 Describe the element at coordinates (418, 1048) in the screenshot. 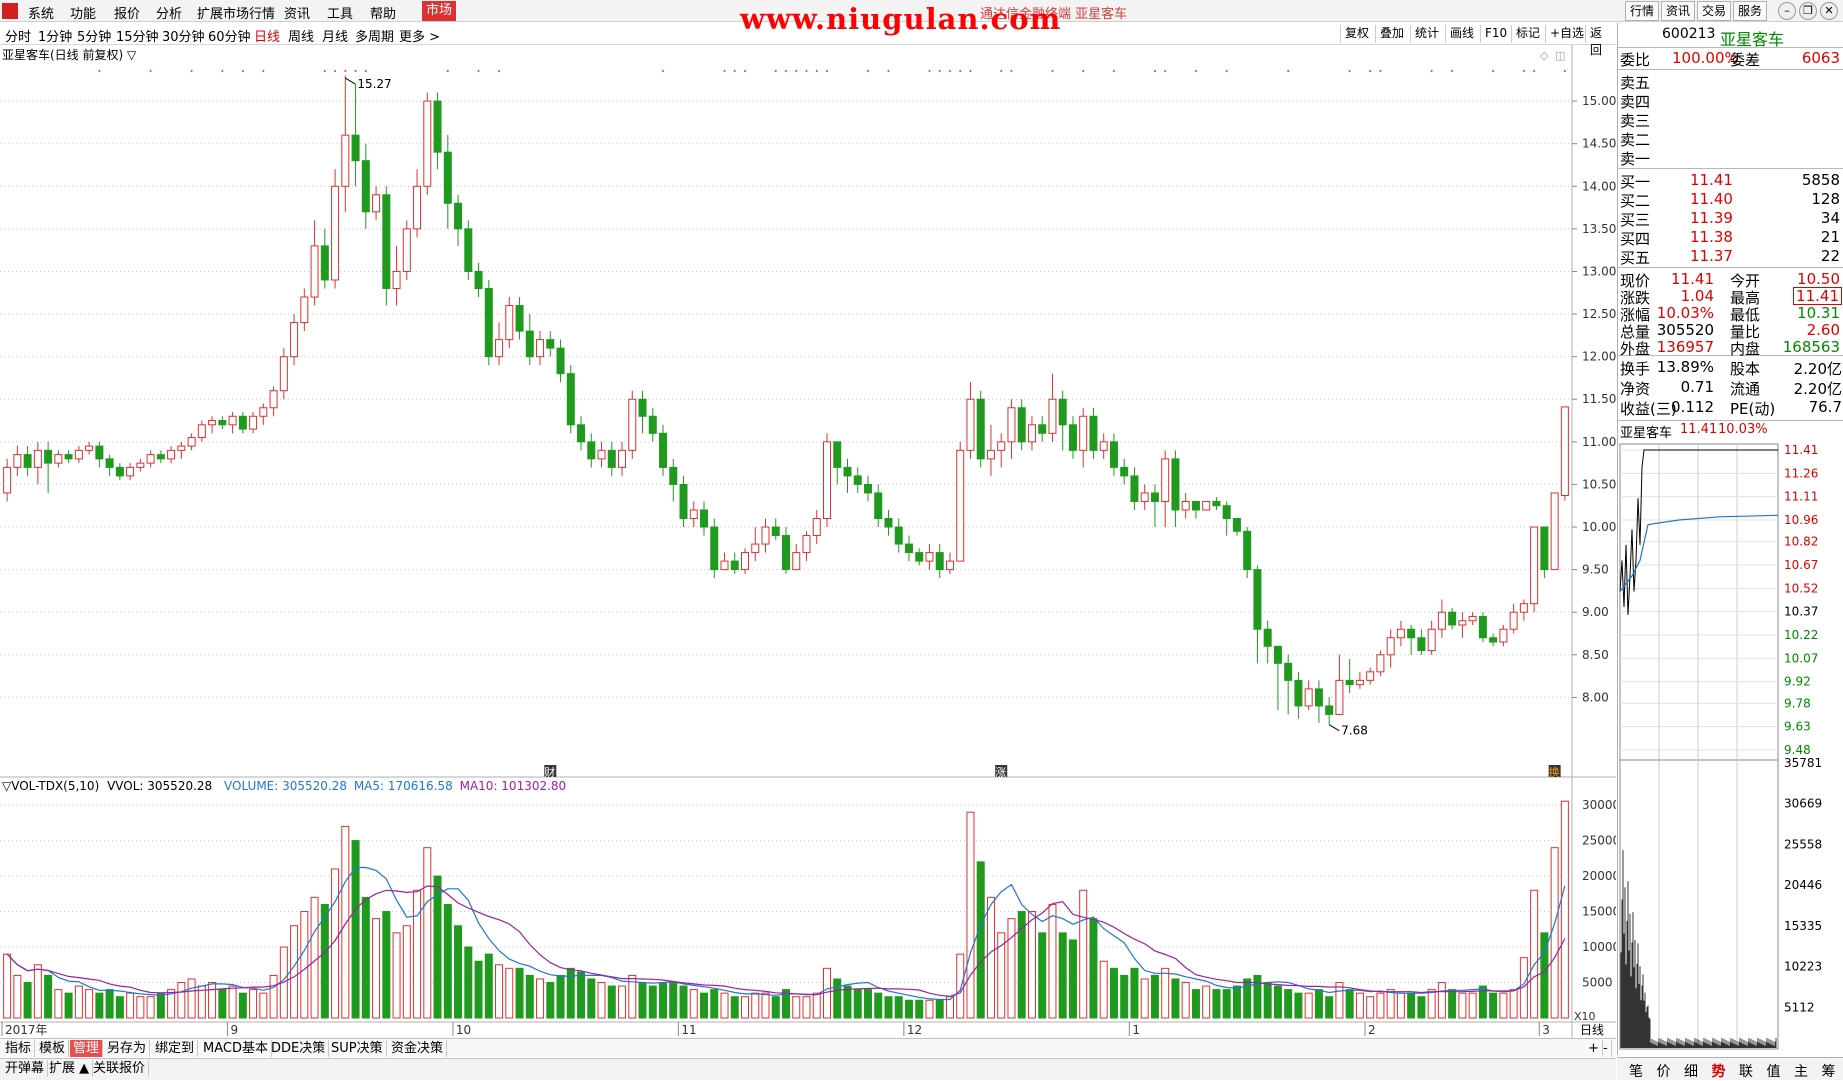

I see `indicator-tab-8: 资金决策` at that location.